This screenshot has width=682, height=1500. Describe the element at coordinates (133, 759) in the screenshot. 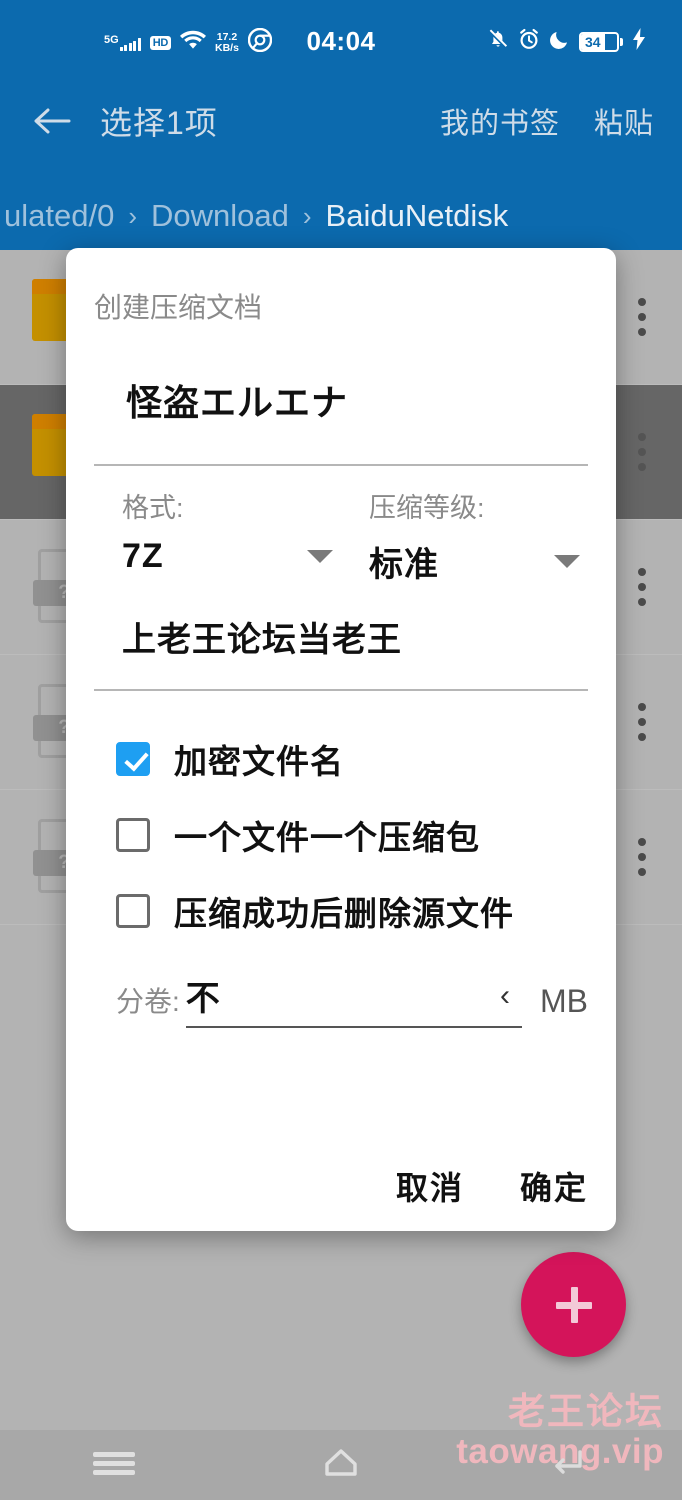

I see `checkbox-icon-checked` at that location.